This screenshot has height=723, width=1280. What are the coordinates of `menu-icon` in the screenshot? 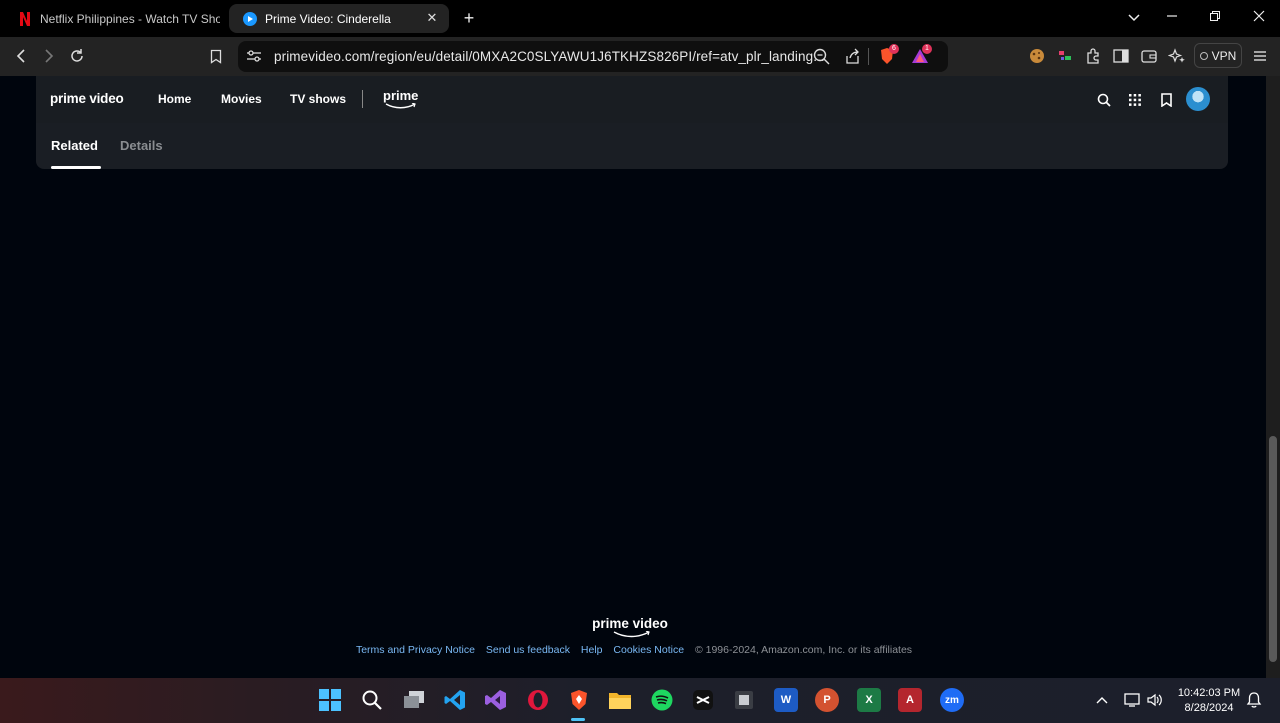 It's located at (1260, 56).